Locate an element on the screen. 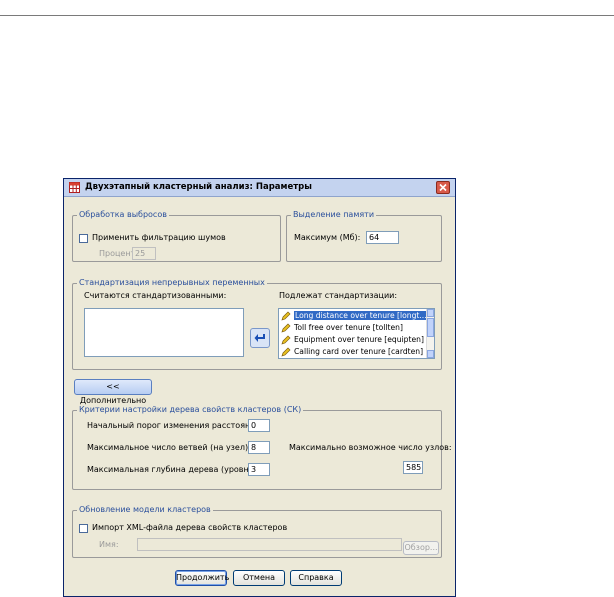 This screenshot has width=614, height=597. move-variable-button is located at coordinates (260, 338).